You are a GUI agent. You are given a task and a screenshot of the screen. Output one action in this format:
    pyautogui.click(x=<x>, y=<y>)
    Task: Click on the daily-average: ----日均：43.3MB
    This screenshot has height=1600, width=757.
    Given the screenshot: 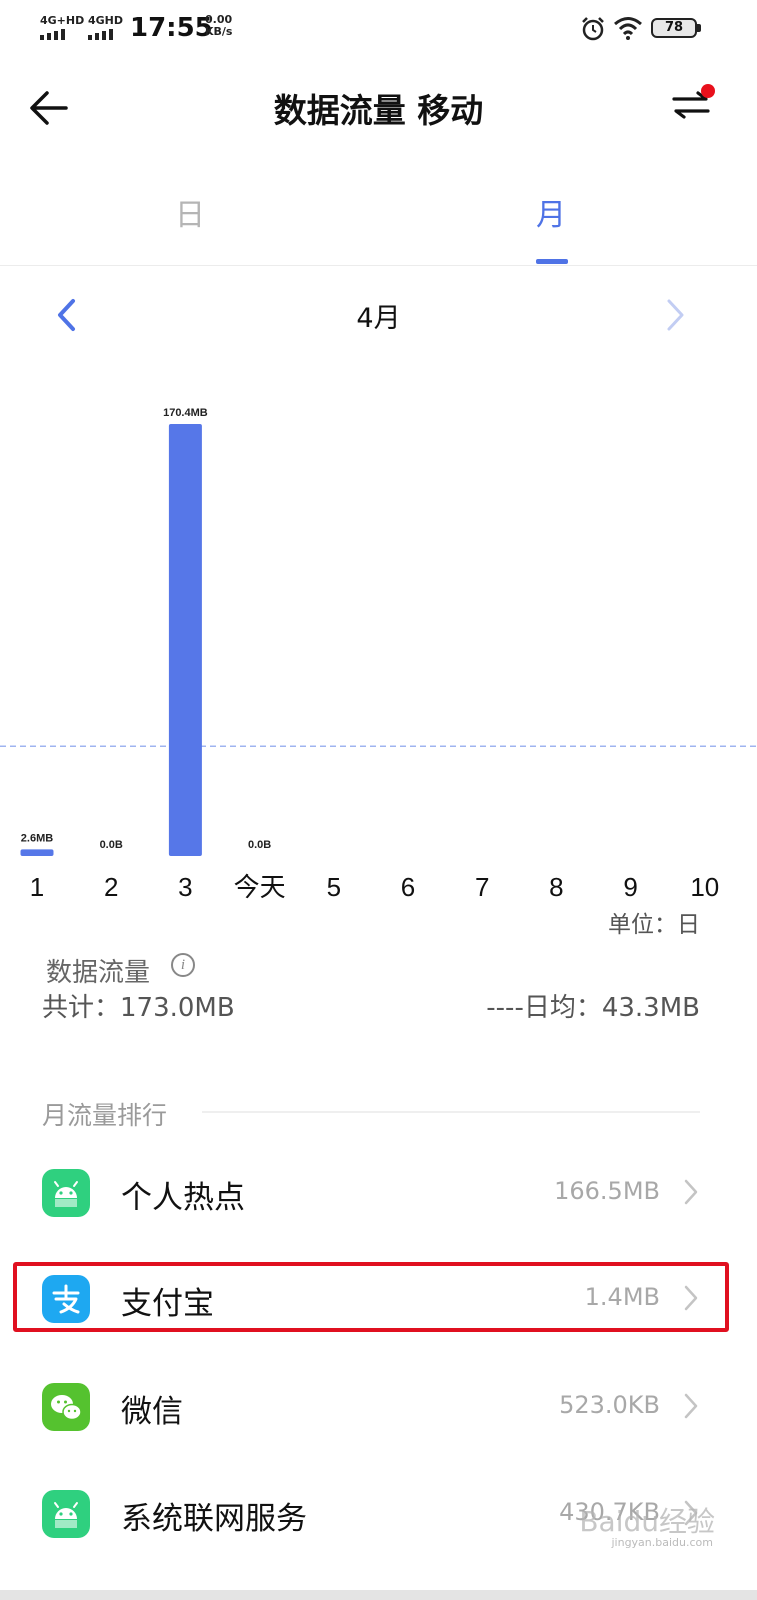 What is the action you would take?
    pyautogui.click(x=593, y=1008)
    